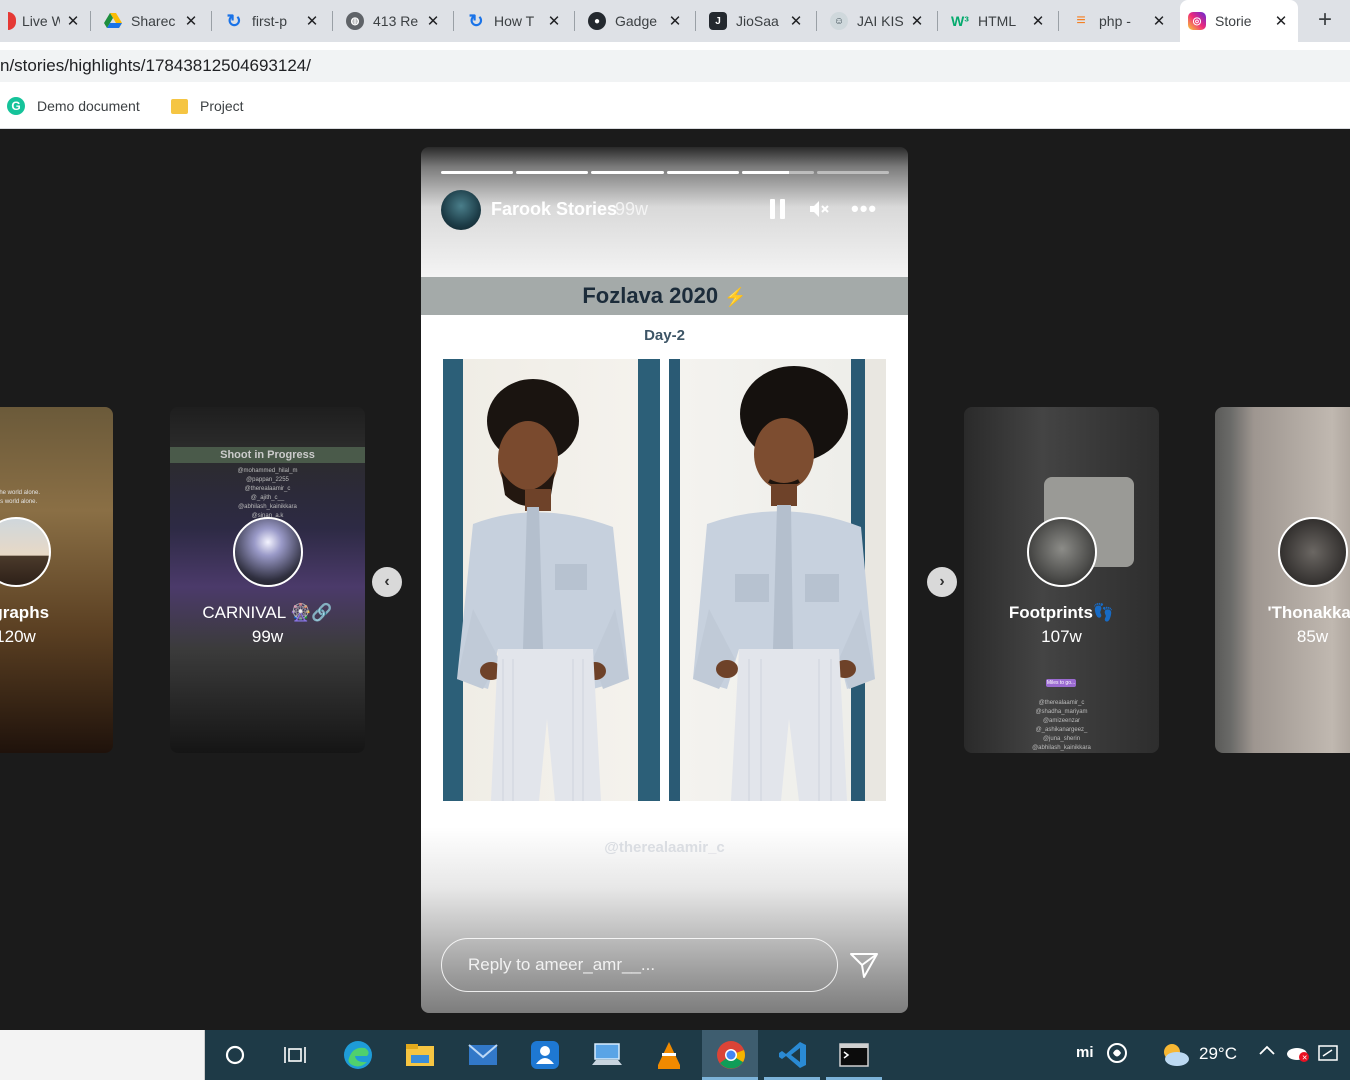  Describe the element at coordinates (387, 582) in the screenshot. I see `previous-story-button: ‹` at that location.